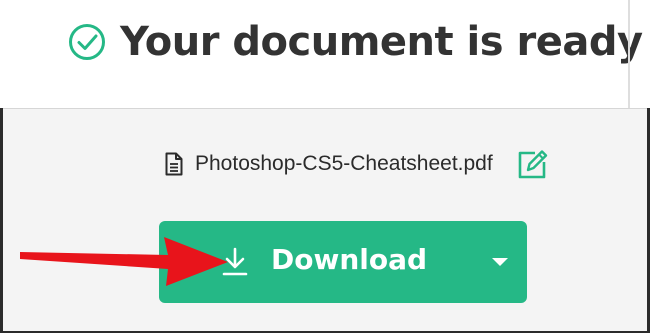 This screenshot has width=650, height=333. What do you see at coordinates (344, 163) in the screenshot?
I see `file-name: Photoshop-CS5-Cheatsheet.pdf` at bounding box center [344, 163].